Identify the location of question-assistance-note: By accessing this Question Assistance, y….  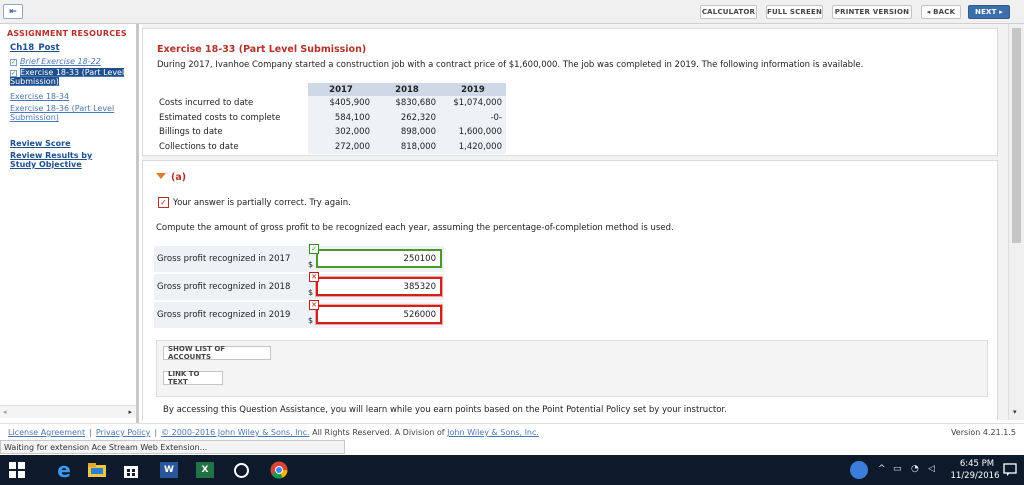
(445, 410).